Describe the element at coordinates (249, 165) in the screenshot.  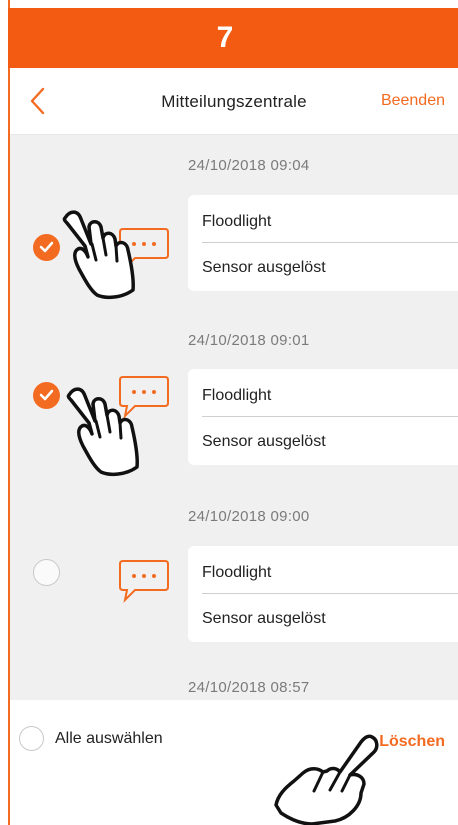
I see `timestamp: 24/10/2018 09:04` at that location.